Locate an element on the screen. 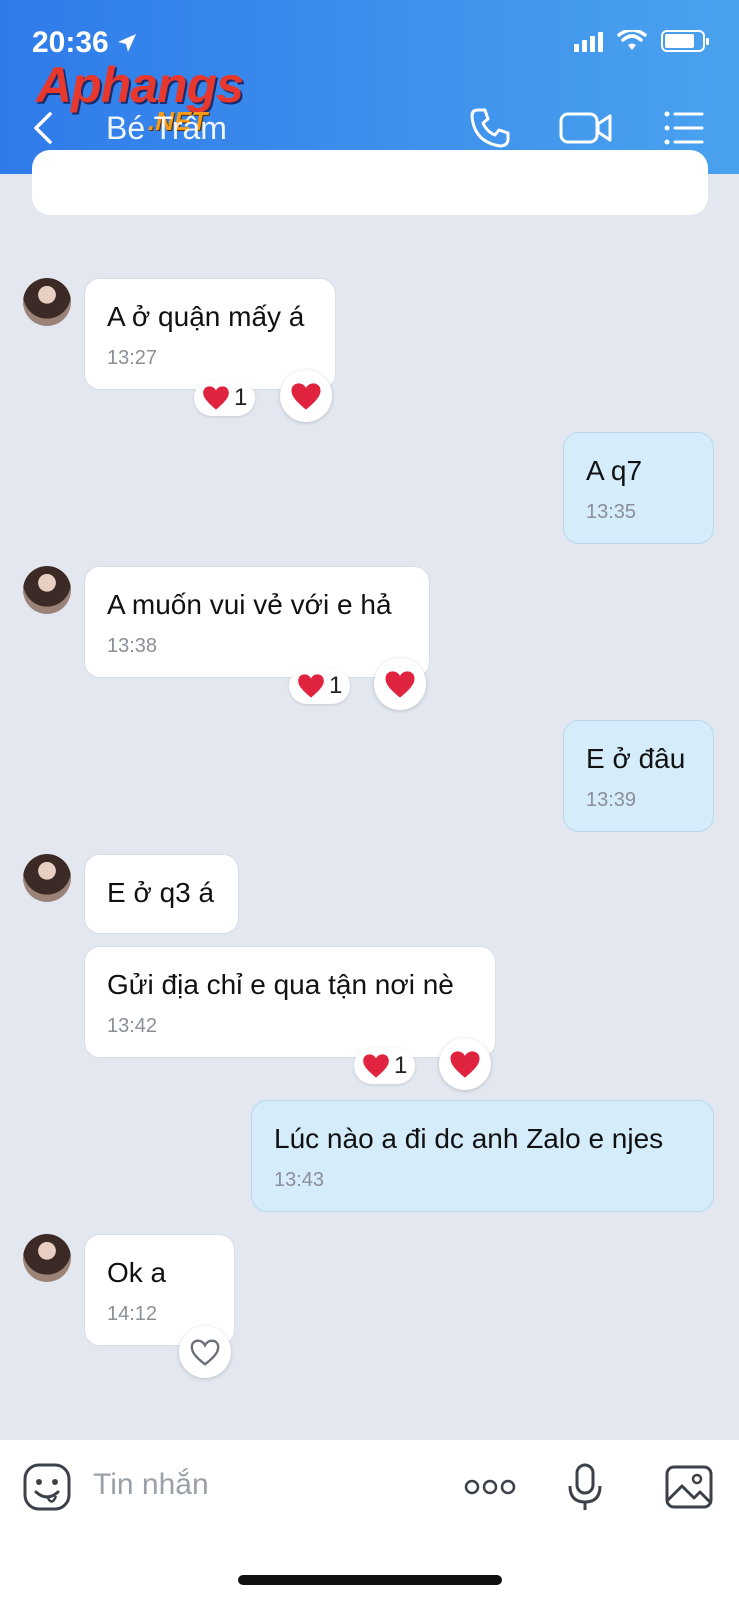  message-text: Ok a is located at coordinates (137, 1272).